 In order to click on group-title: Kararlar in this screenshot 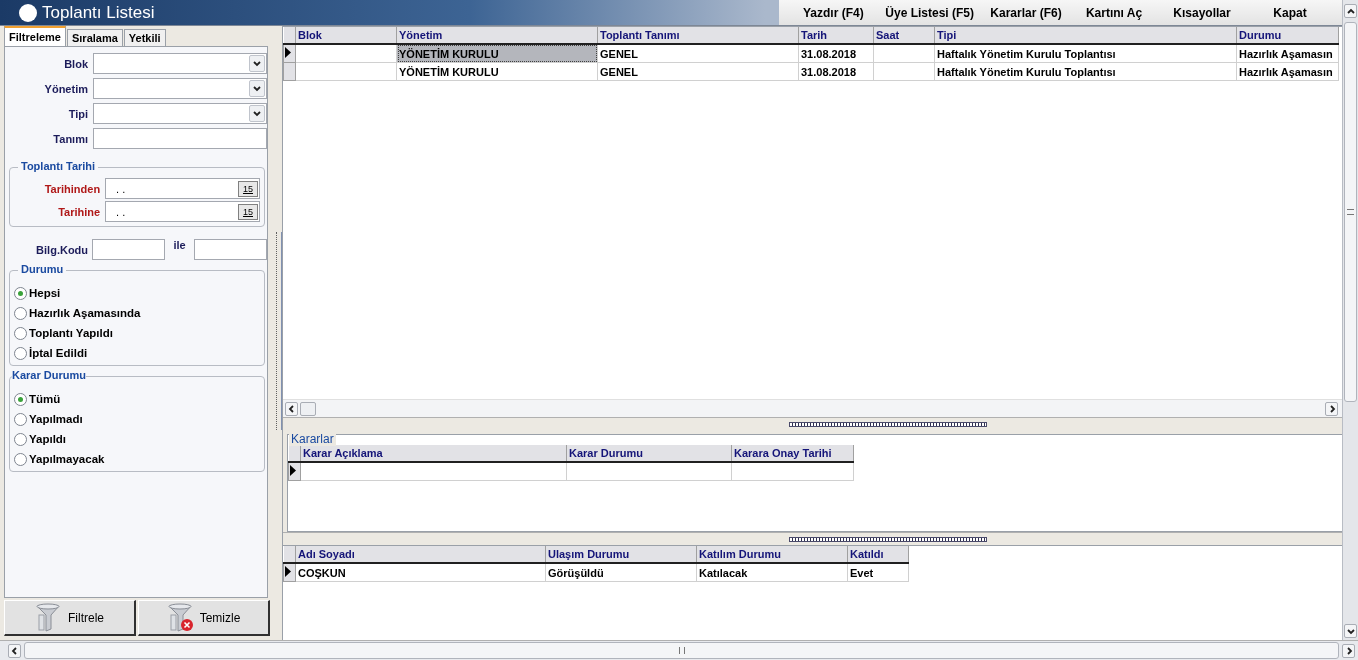, I will do `click(312, 439)`.